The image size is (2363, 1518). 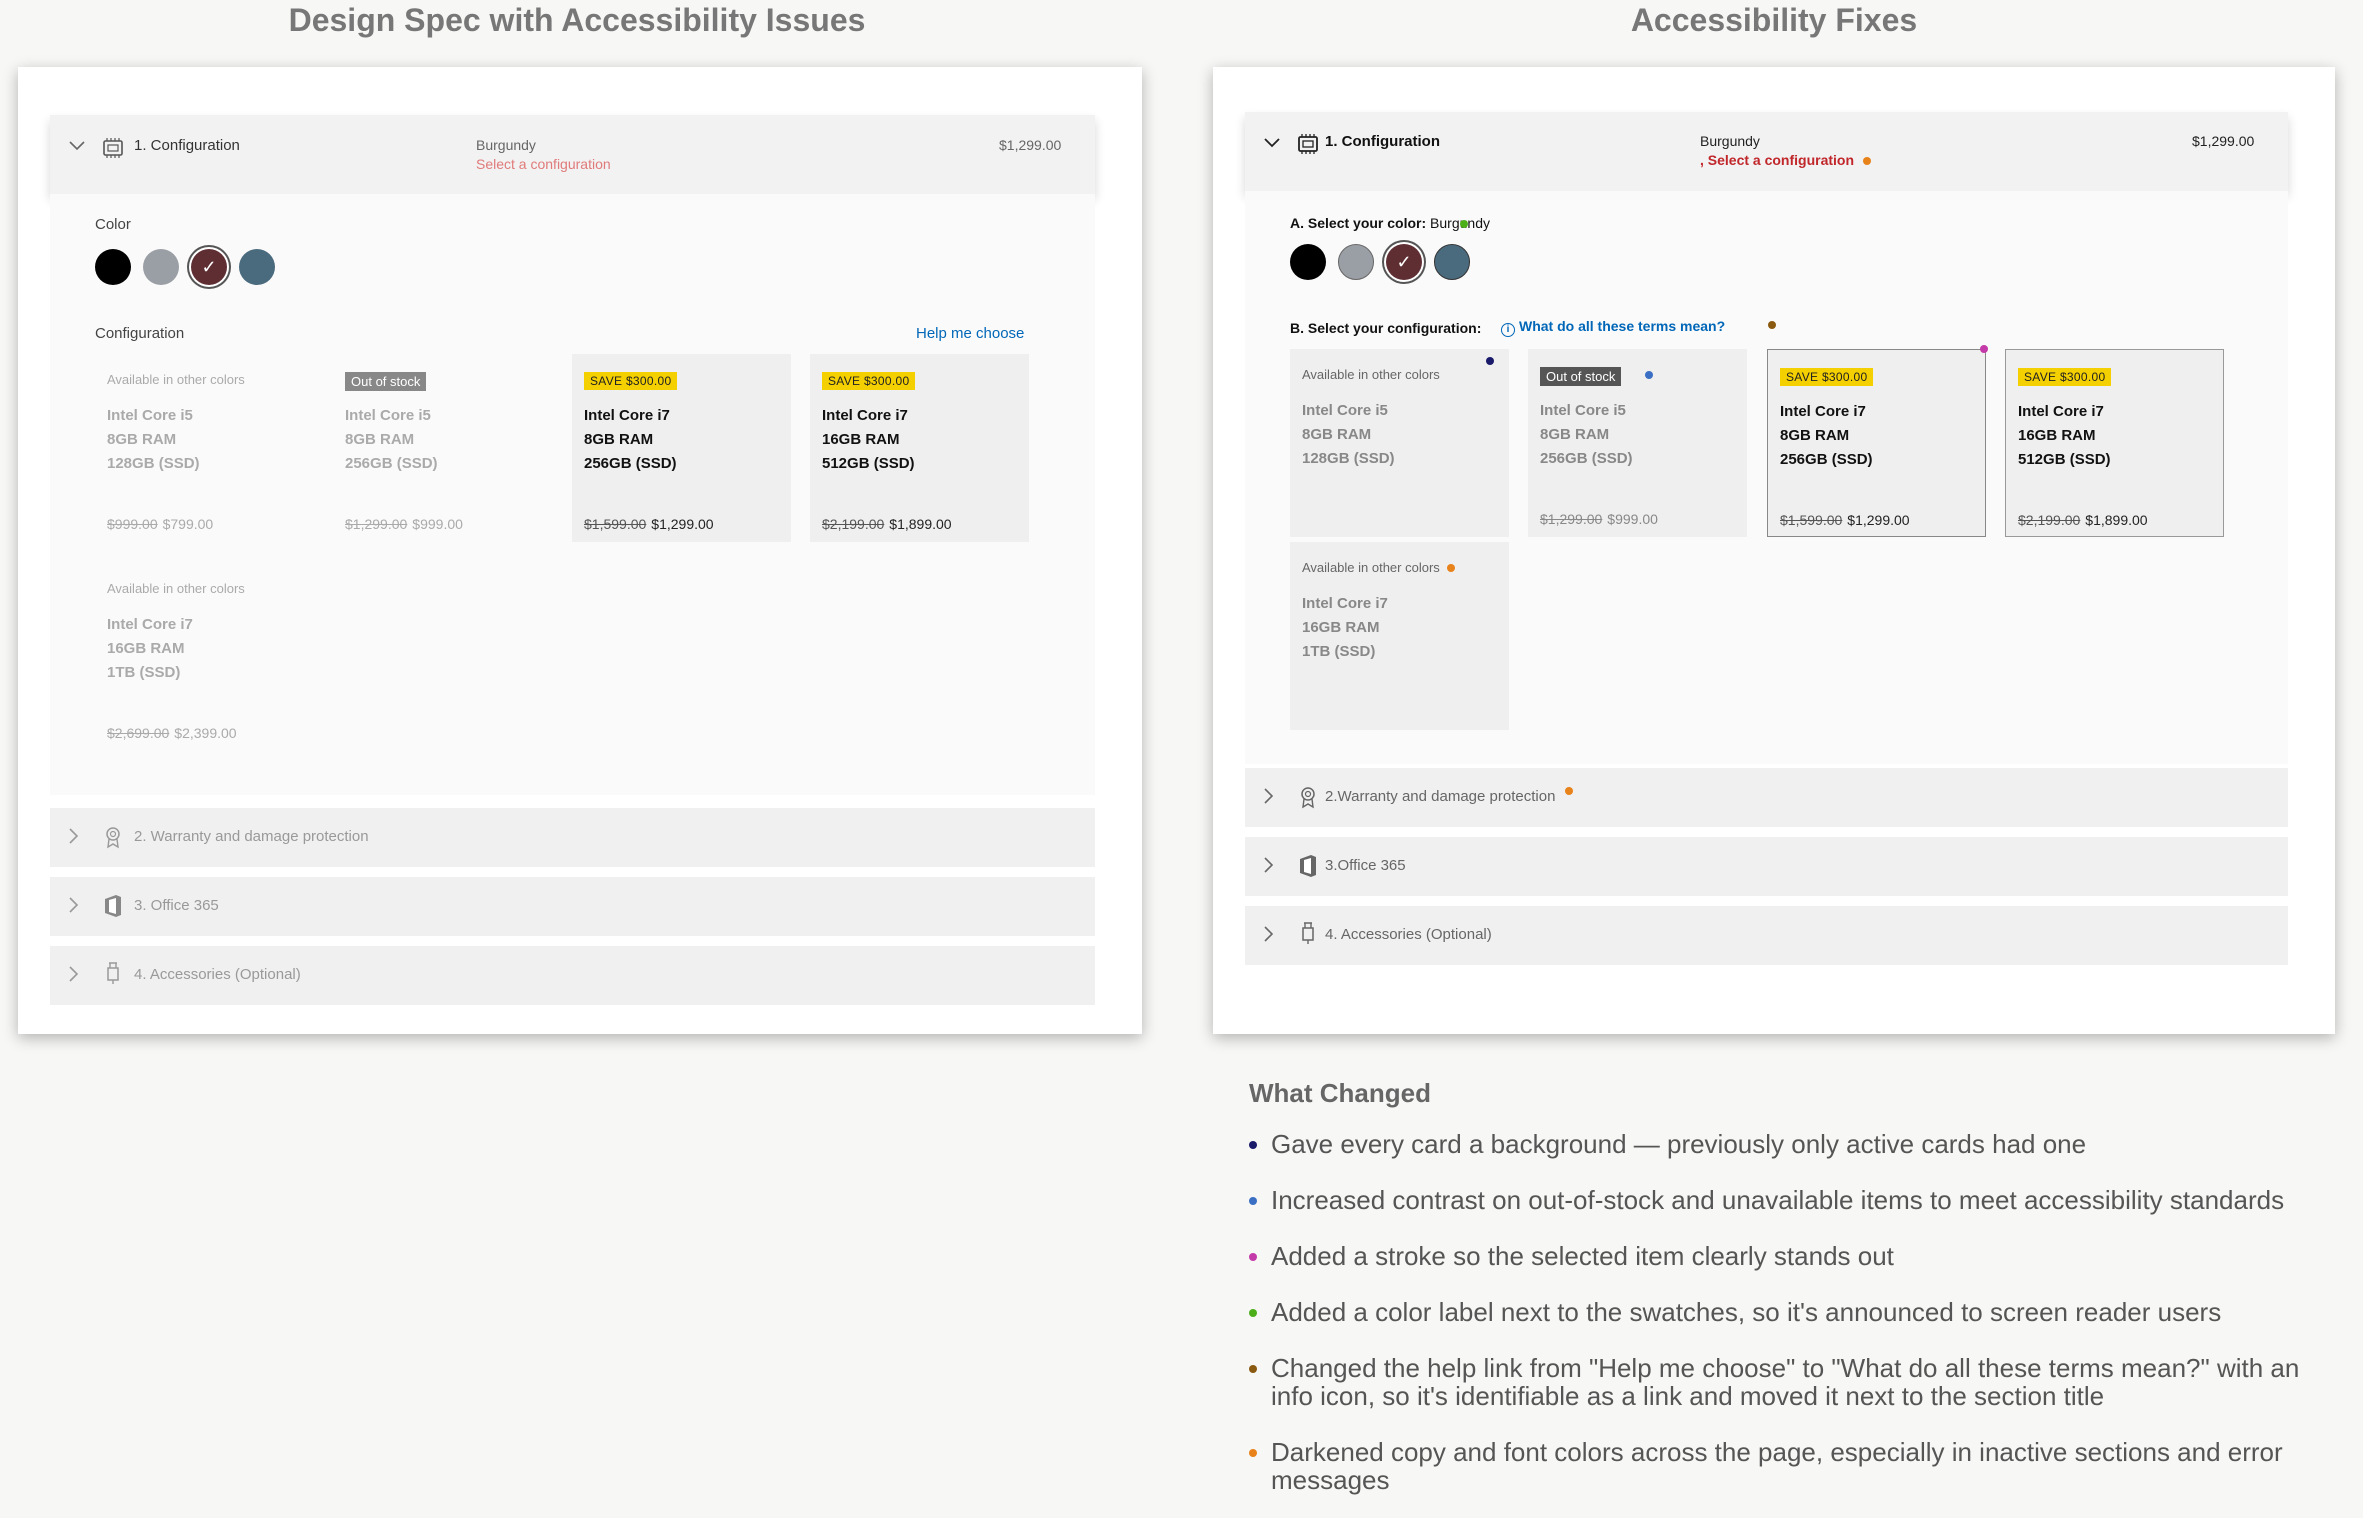 What do you see at coordinates (205, 733) in the screenshot?
I see `card-new-price: $2,399.00` at bounding box center [205, 733].